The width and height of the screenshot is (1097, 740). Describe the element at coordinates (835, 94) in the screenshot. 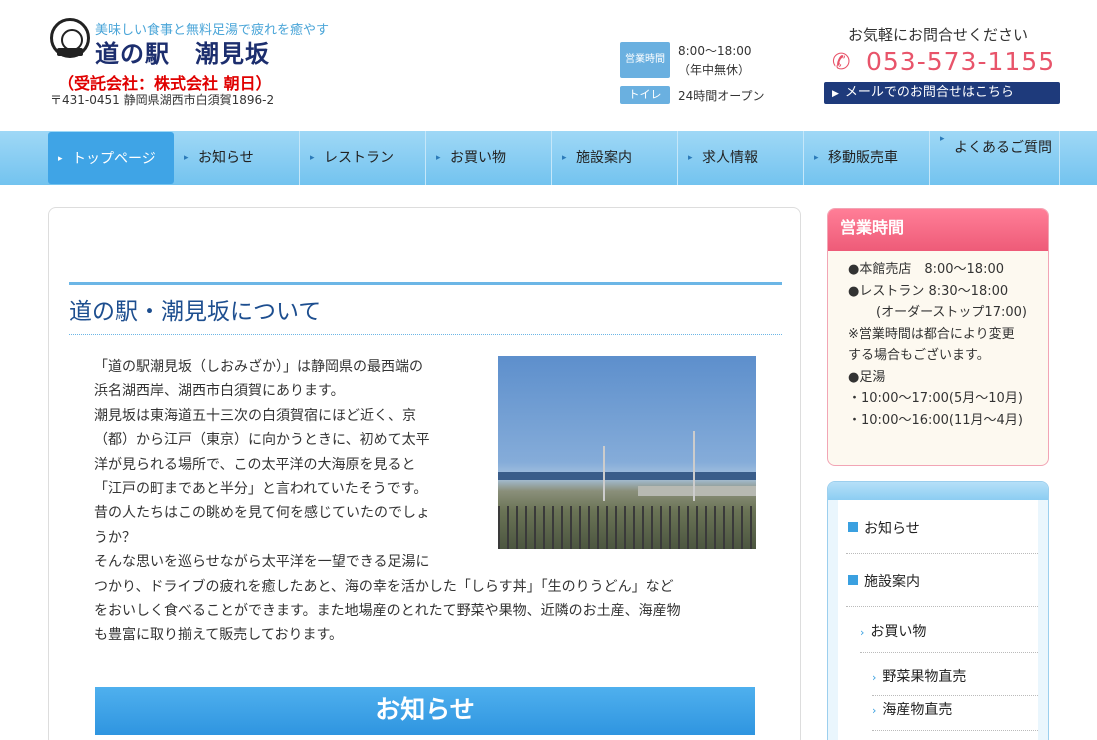

I see `arrow-right-icon: ▶` at that location.